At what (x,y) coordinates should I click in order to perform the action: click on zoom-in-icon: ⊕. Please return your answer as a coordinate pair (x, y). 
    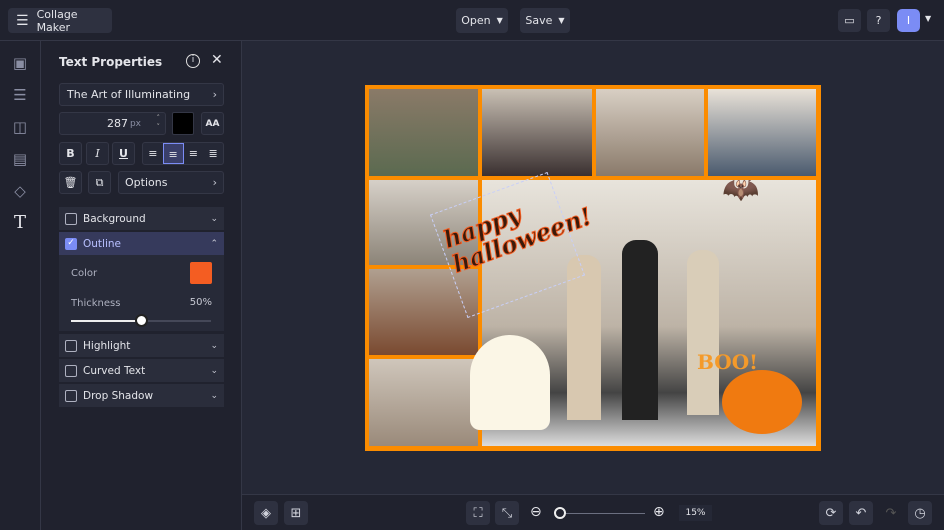
    Looking at the image, I should click on (659, 512).